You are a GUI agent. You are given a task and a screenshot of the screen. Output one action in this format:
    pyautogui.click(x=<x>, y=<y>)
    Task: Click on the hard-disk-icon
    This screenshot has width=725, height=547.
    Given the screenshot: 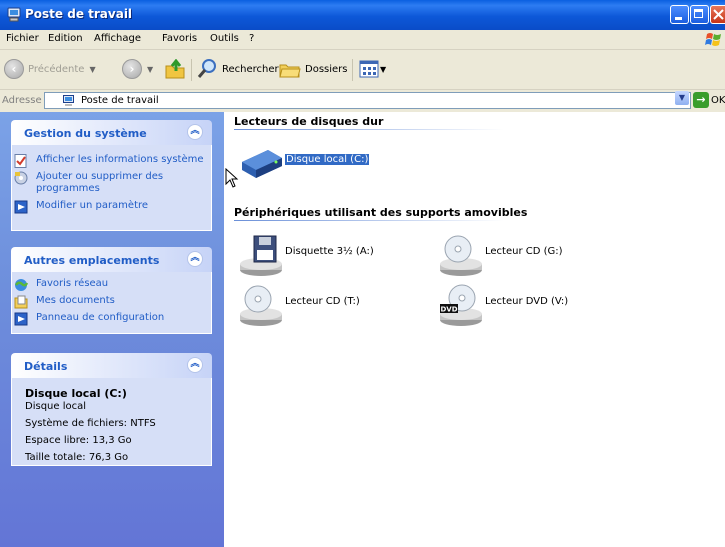 What is the action you would take?
    pyautogui.click(x=262, y=164)
    